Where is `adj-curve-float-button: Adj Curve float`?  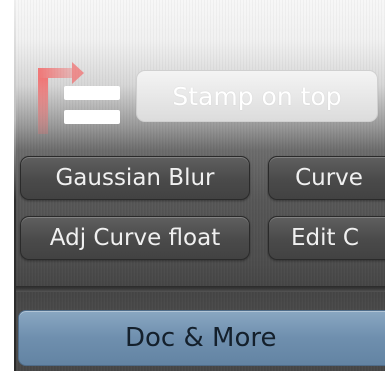 adj-curve-float-button: Adj Curve float is located at coordinates (135, 238).